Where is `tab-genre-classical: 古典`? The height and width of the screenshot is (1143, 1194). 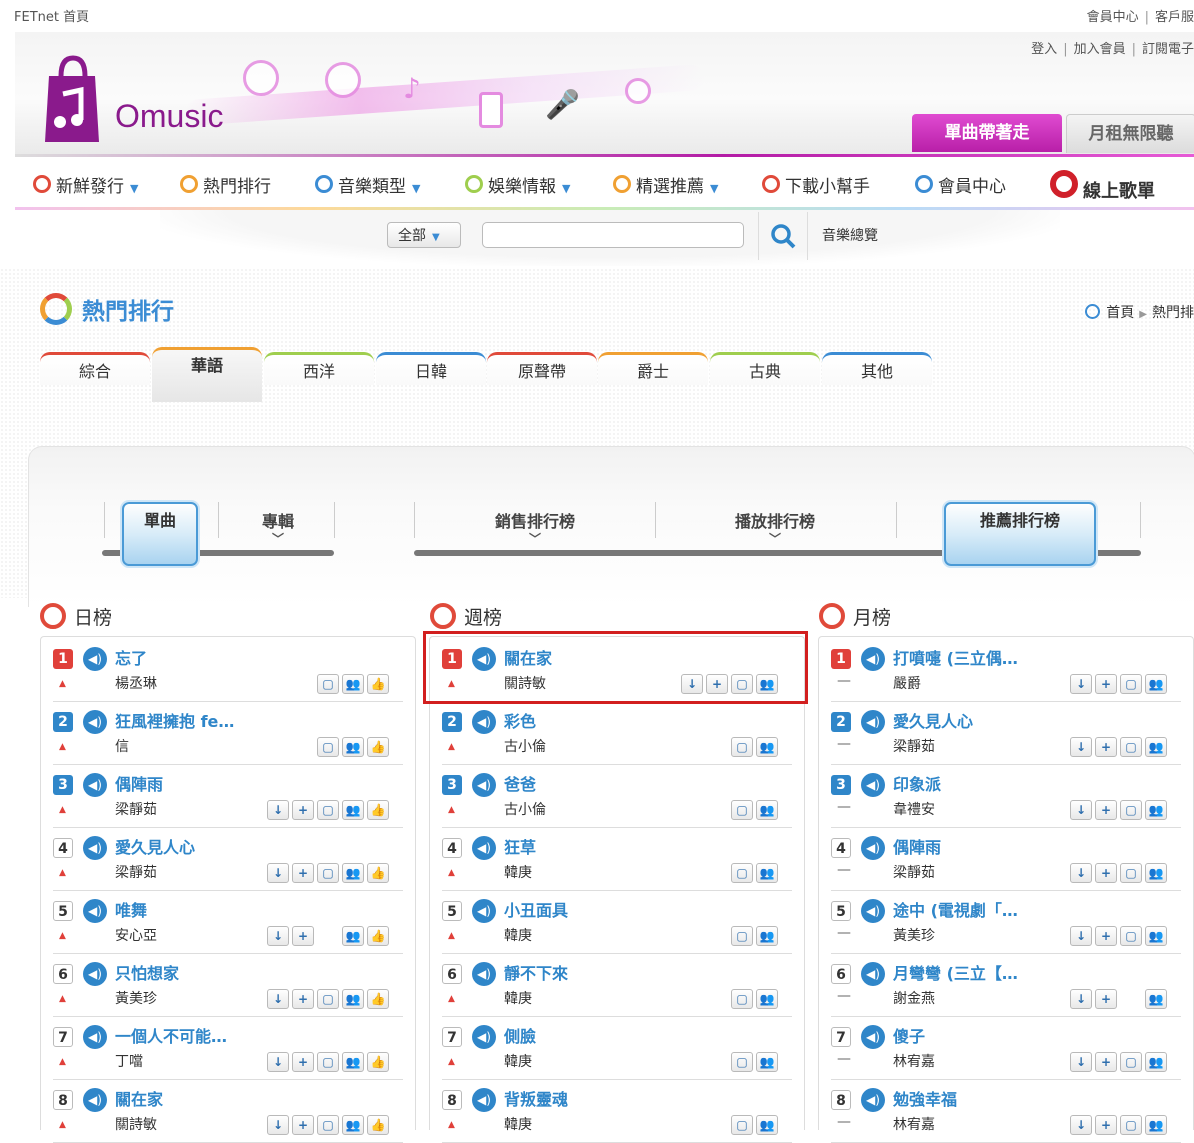 tab-genre-classical: 古典 is located at coordinates (765, 368).